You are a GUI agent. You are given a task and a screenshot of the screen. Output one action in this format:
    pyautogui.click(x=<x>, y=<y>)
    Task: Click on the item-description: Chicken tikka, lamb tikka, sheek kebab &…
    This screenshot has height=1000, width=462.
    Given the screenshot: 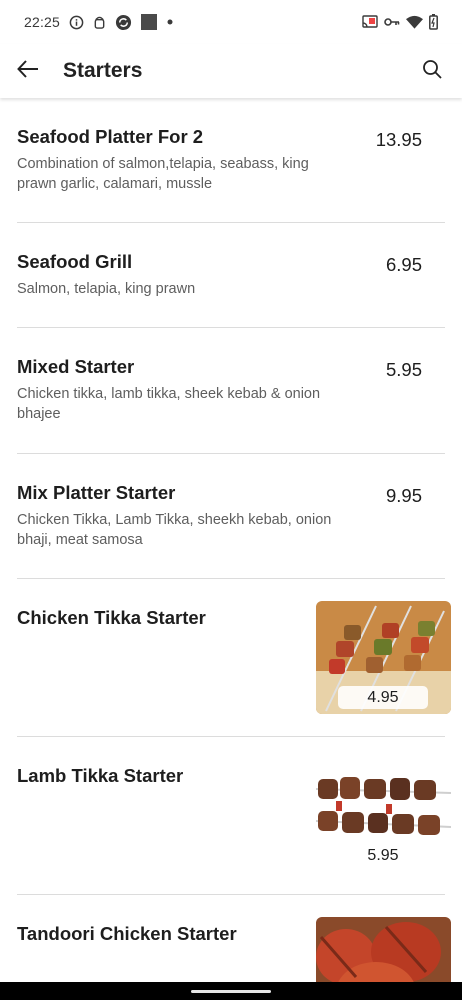 What is the action you would take?
    pyautogui.click(x=169, y=404)
    